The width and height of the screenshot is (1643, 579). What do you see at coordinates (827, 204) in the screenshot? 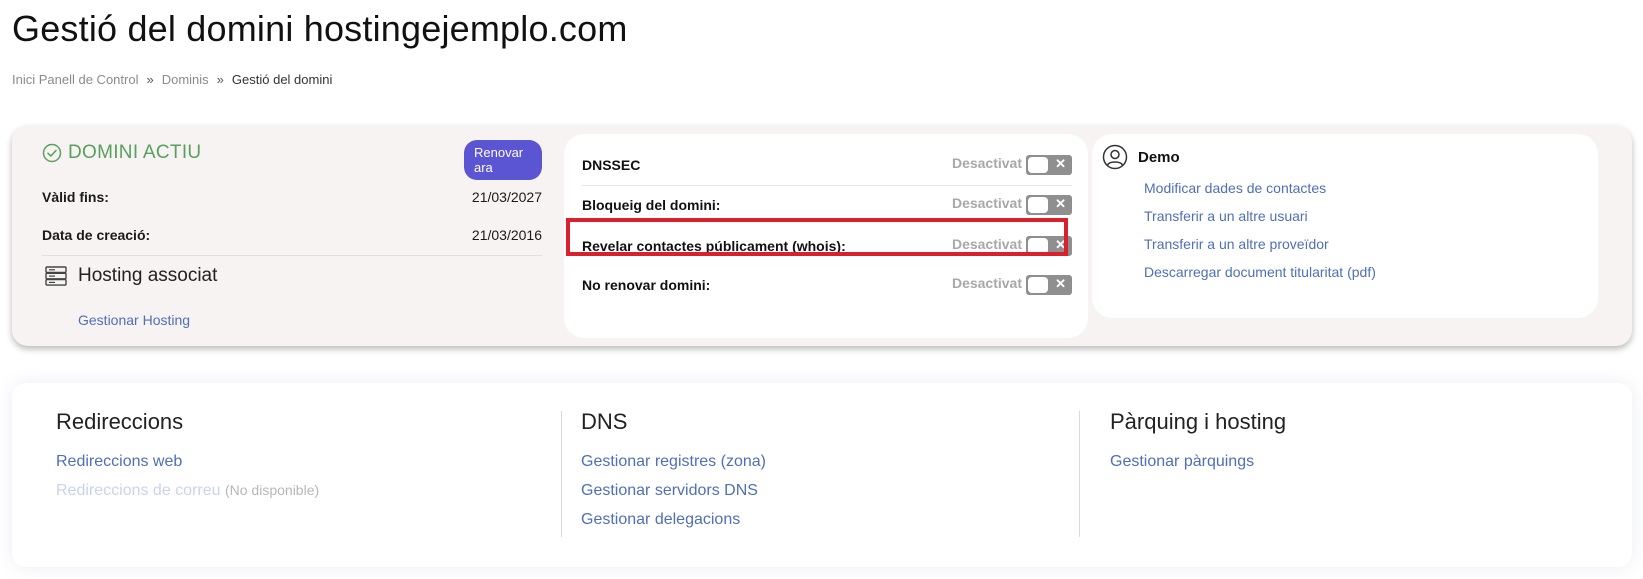
I see `setting-row-domain-lock: Bloqueig del domini: Desactivat ✕` at bounding box center [827, 204].